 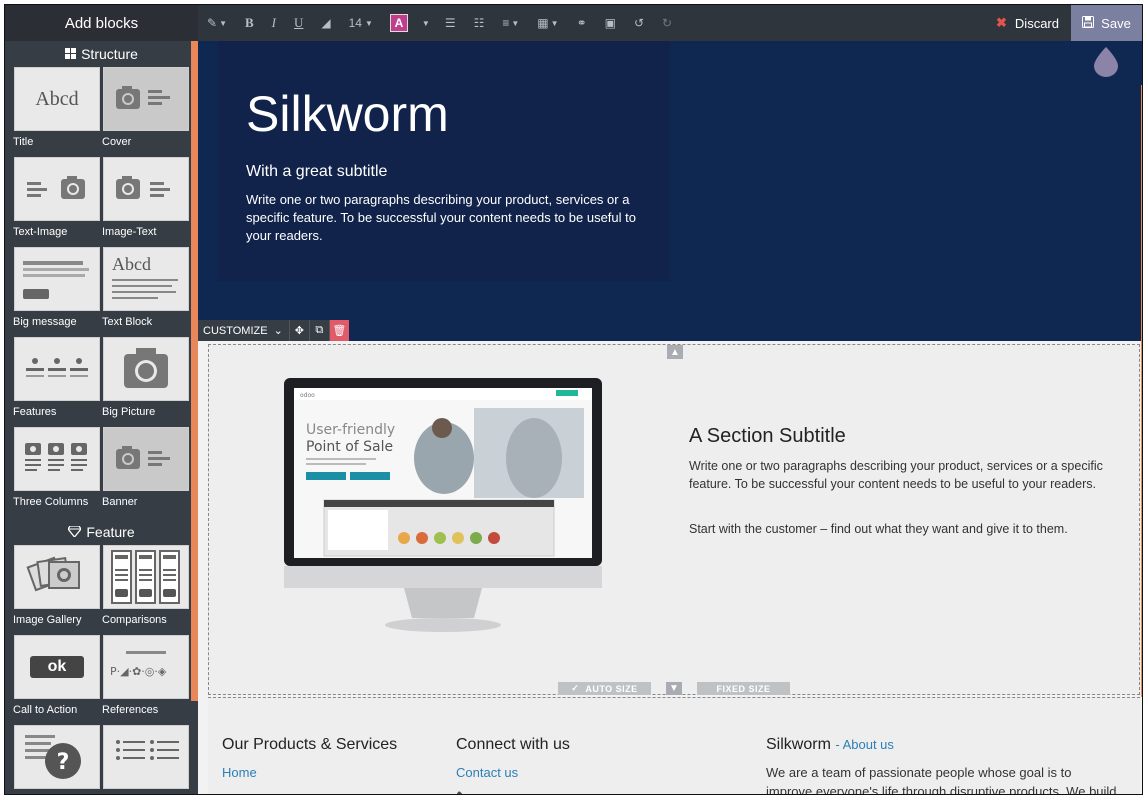 I want to click on screen-headline-1: User-friendly, so click(x=350, y=430).